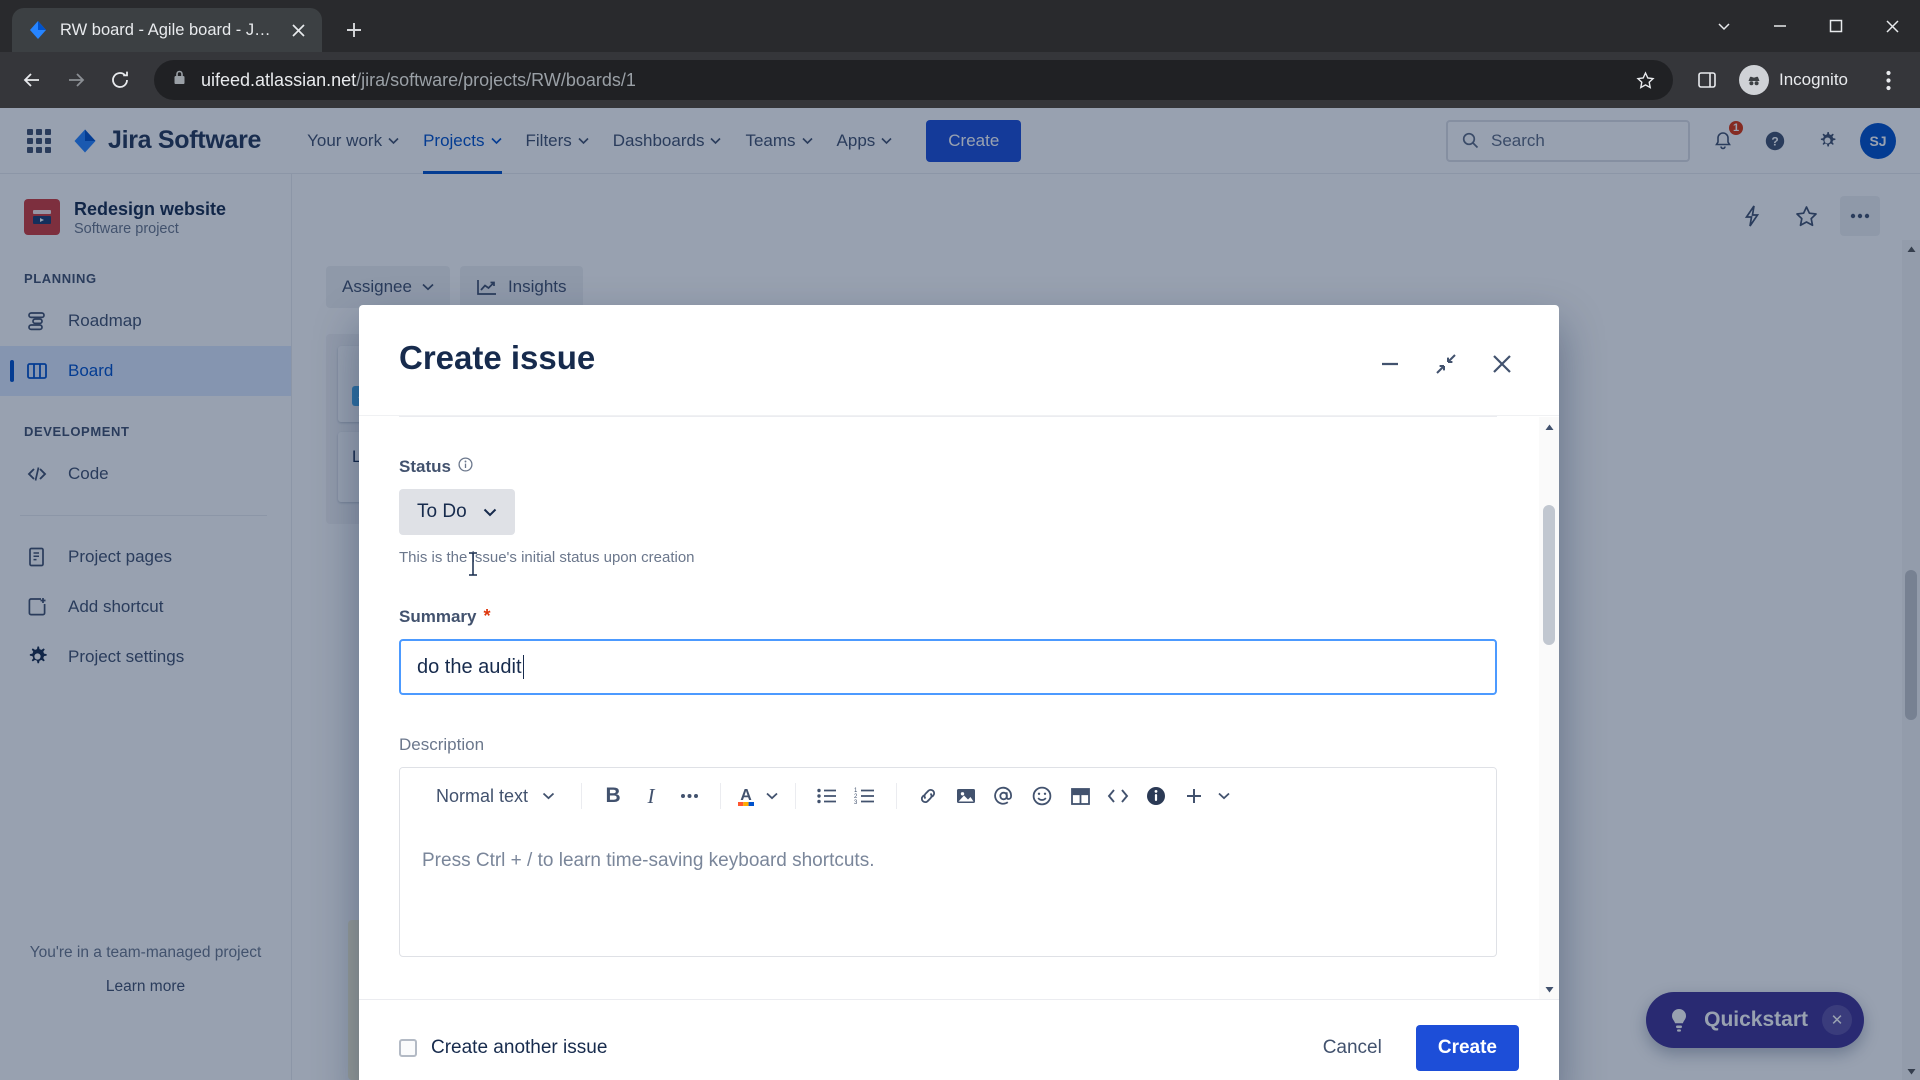 Image resolution: width=1920 pixels, height=1080 pixels. What do you see at coordinates (408, 1047) in the screenshot?
I see `checkbox-box` at bounding box center [408, 1047].